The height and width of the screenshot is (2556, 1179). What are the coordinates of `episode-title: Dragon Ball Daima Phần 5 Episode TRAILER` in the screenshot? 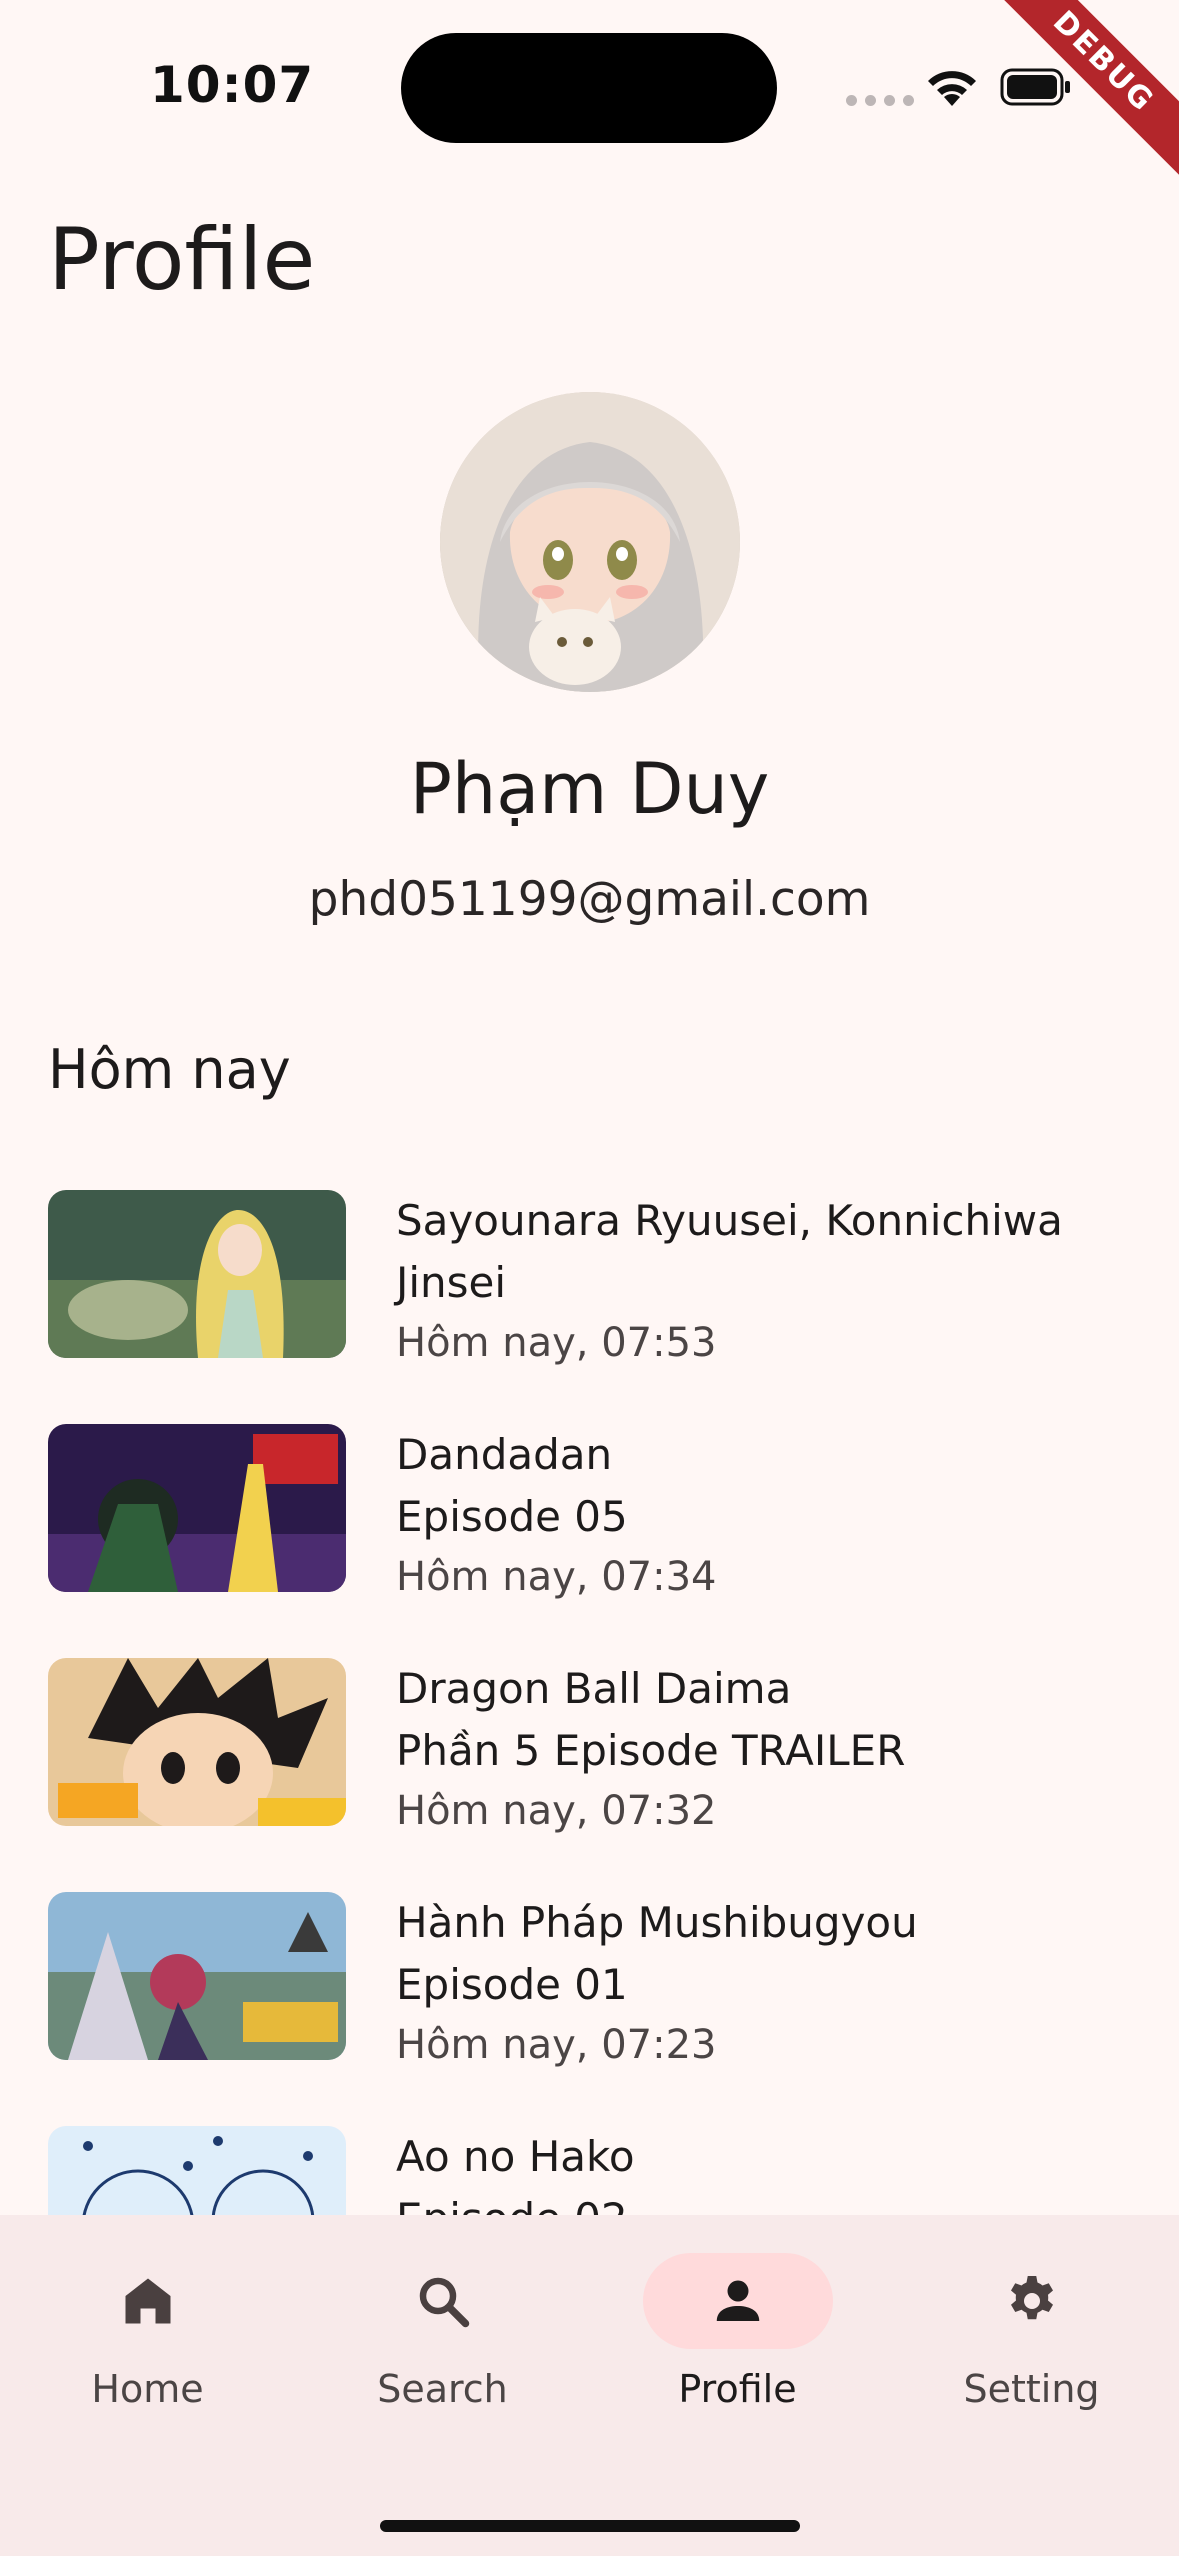 It's located at (651, 1719).